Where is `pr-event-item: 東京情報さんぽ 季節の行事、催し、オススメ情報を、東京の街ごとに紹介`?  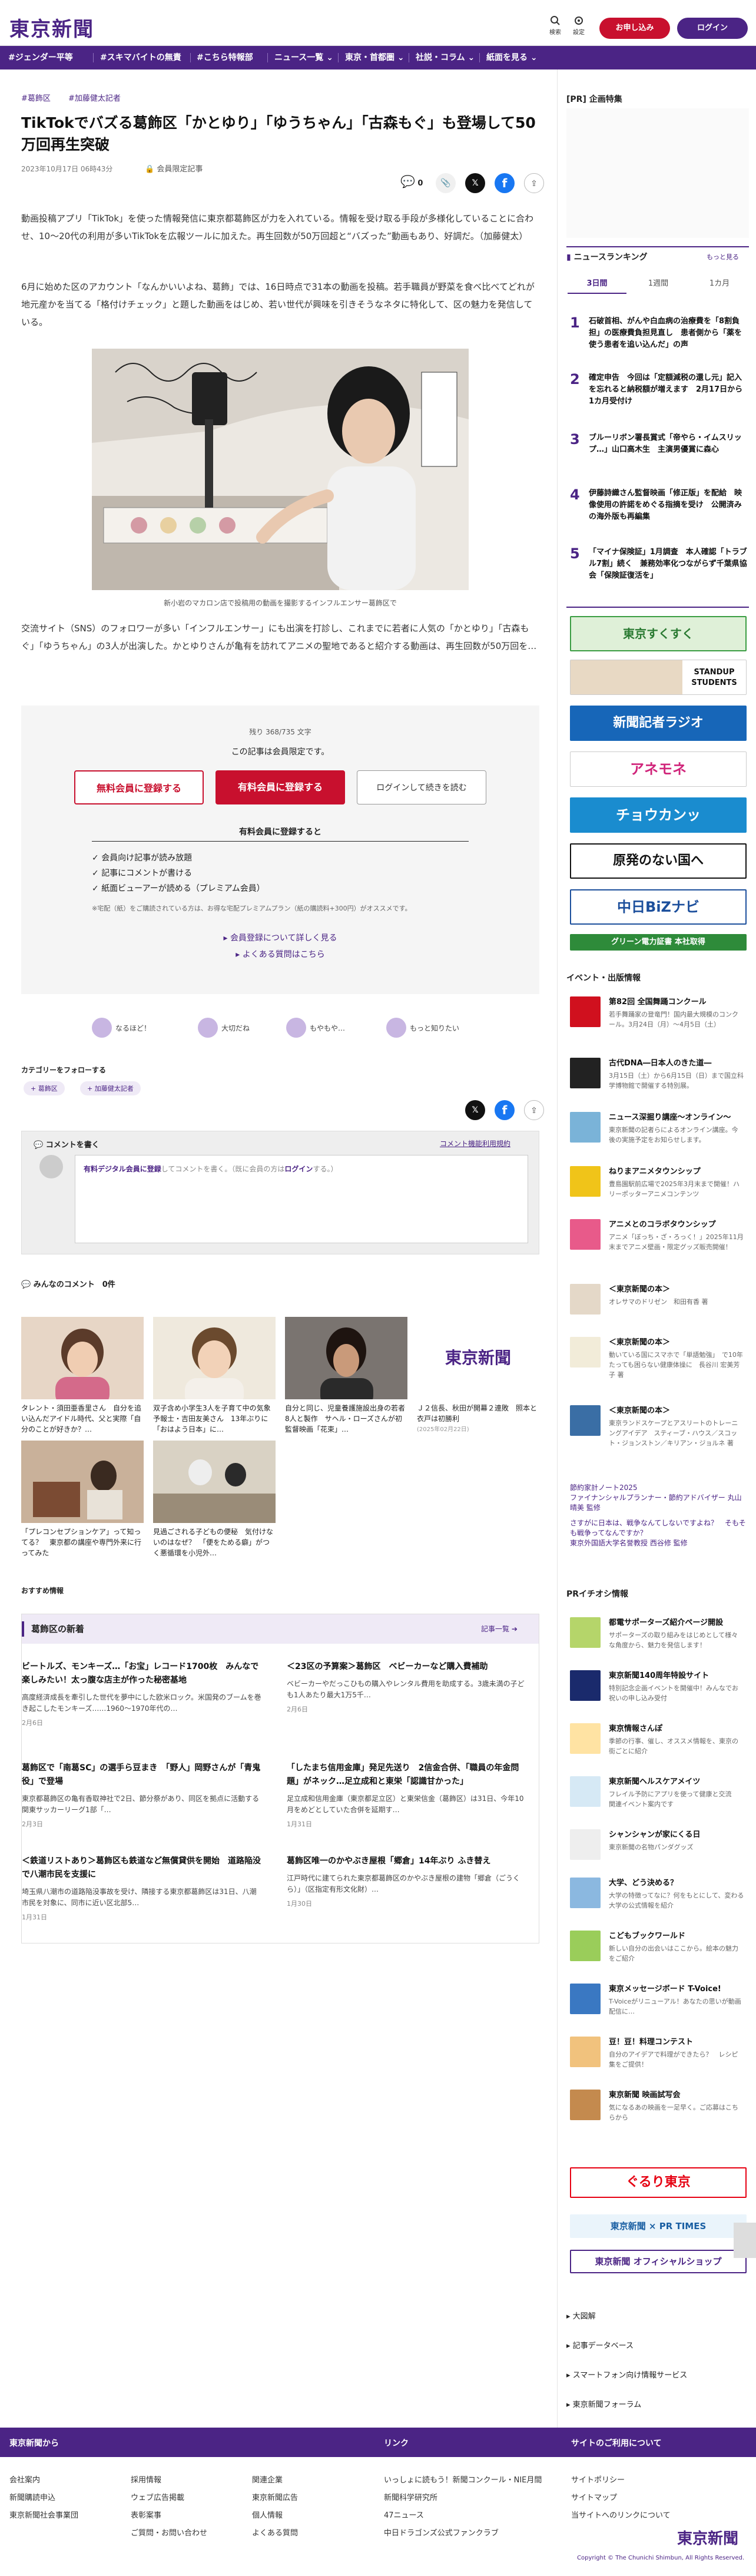 pr-event-item: 東京情報さんぽ 季節の行事、催し、オススメ情報を、東京の街ごとに紹介 is located at coordinates (657, 1743).